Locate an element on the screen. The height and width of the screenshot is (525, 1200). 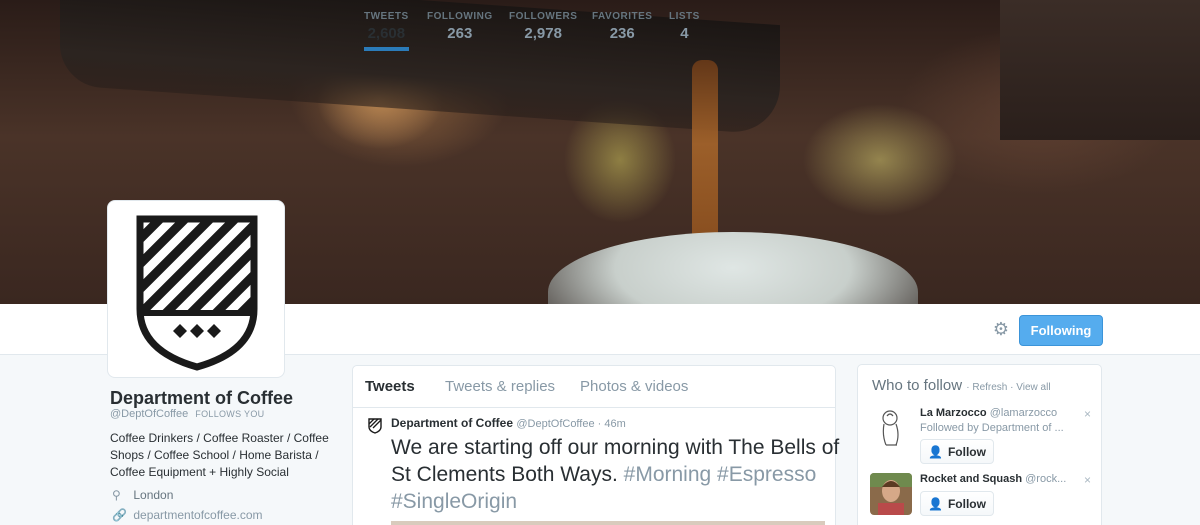
la-marzocco-lion-icon is located at coordinates (891, 428).